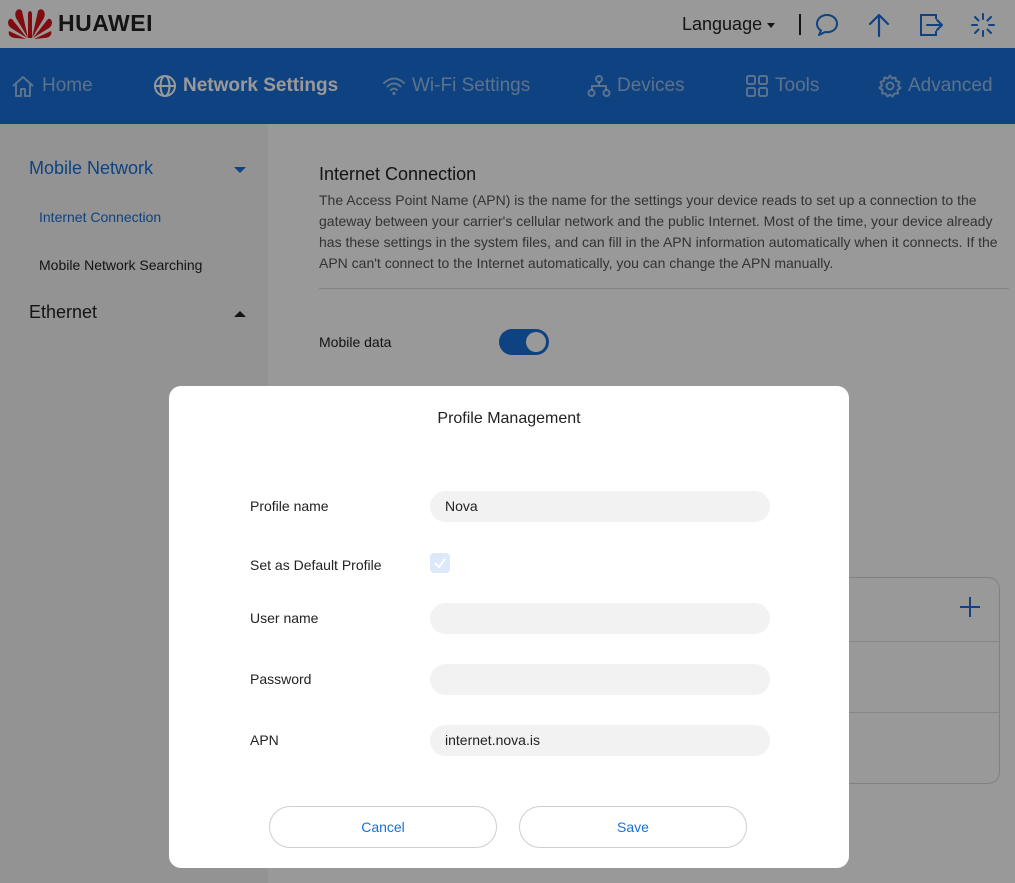  Describe the element at coordinates (316, 565) in the screenshot. I see `default-profile-label: Set as Default Profile` at that location.